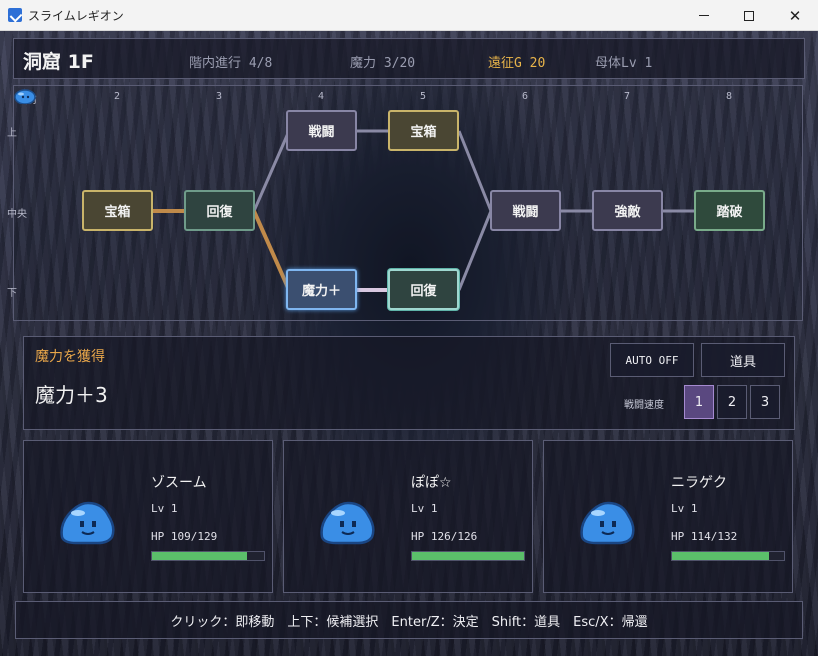 This screenshot has width=818, height=656. What do you see at coordinates (732, 402) in the screenshot?
I see `speed-button-2: 2` at bounding box center [732, 402].